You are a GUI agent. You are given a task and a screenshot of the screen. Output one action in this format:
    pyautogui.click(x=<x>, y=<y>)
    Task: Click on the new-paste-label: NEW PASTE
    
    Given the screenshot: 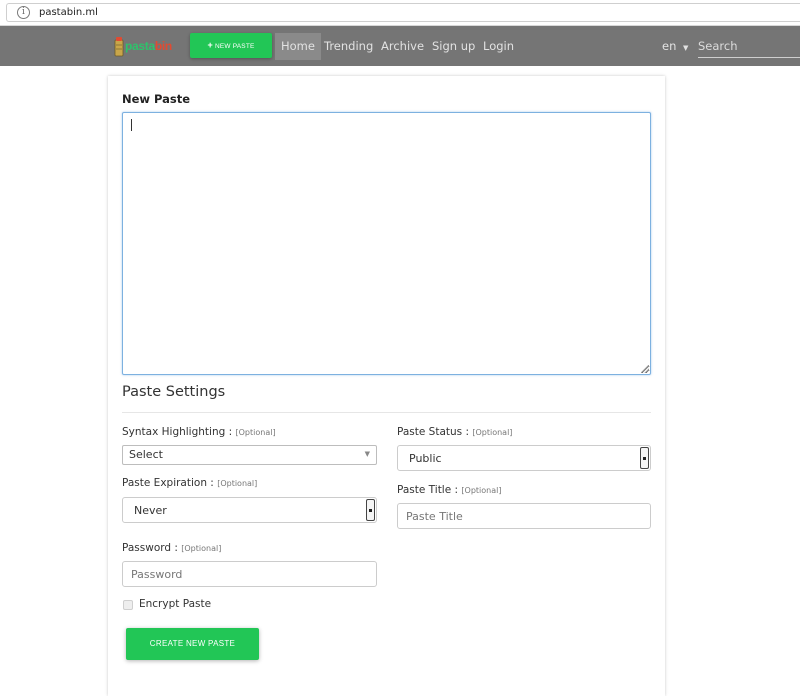 What is the action you would take?
    pyautogui.click(x=234, y=46)
    